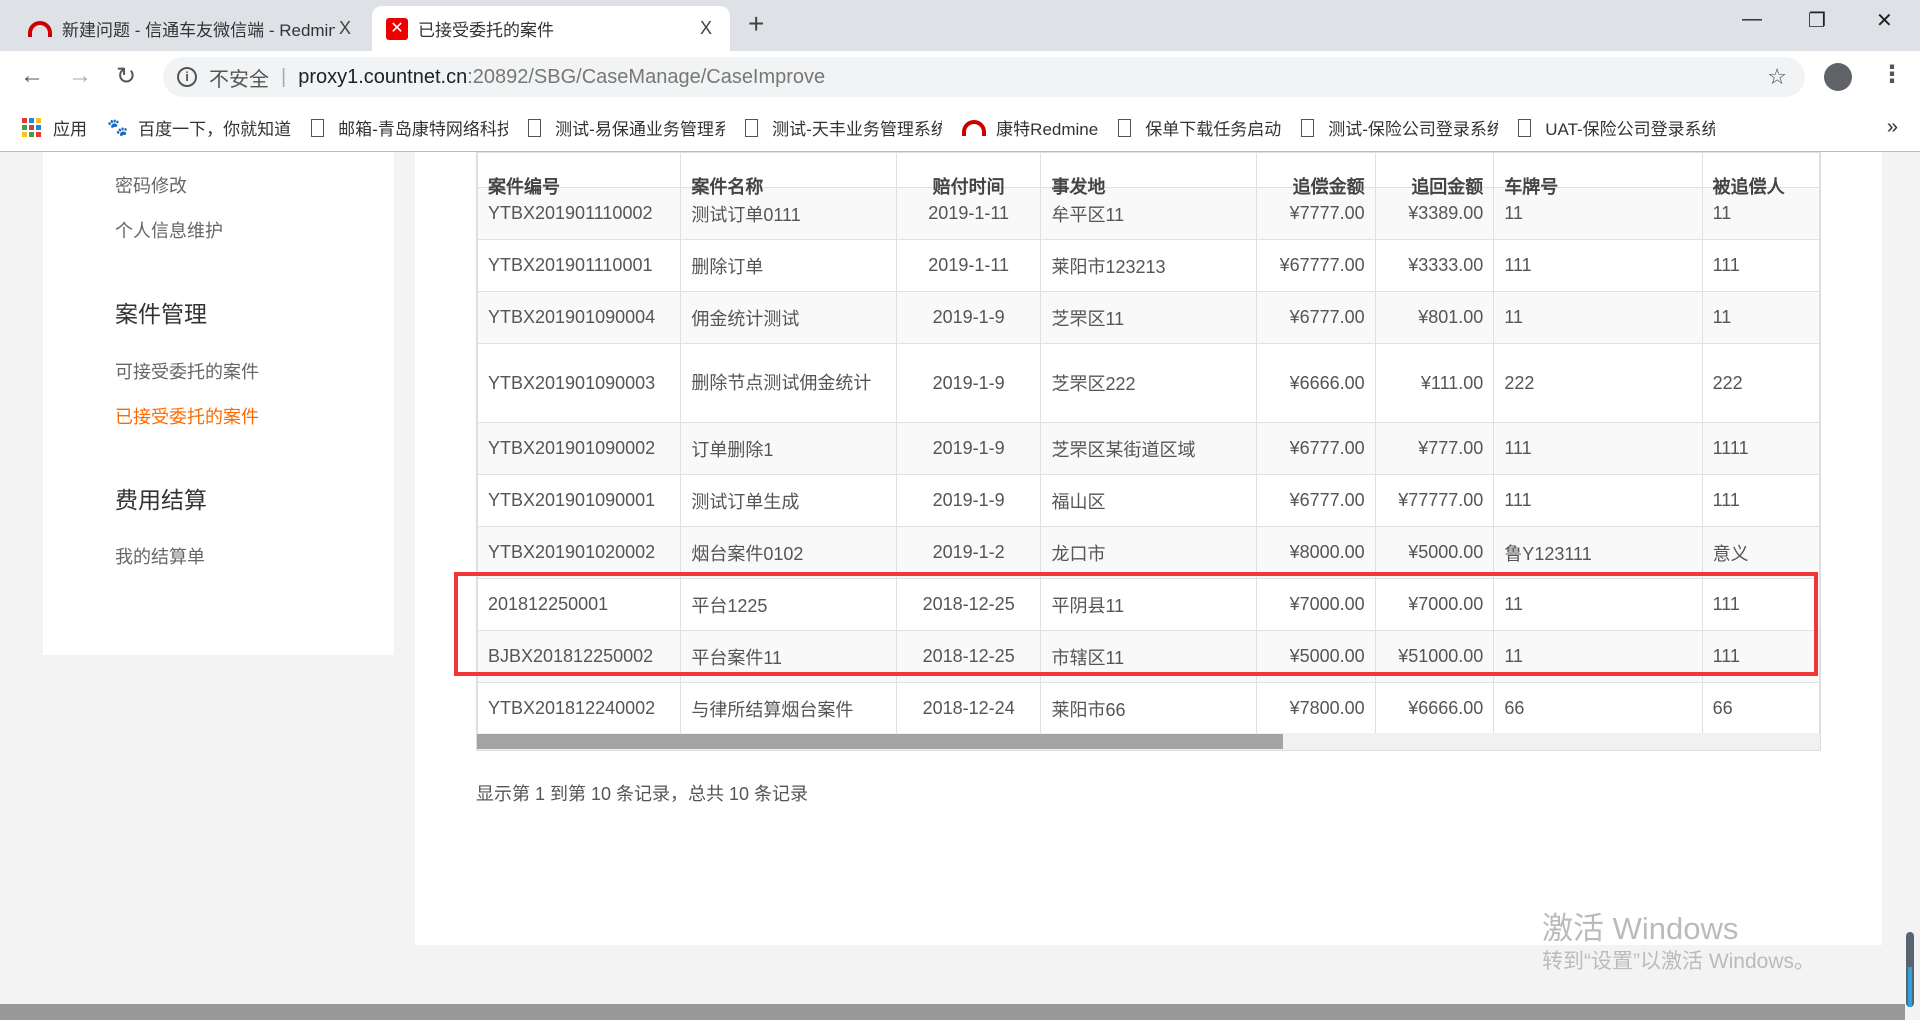 The image size is (1920, 1020). I want to click on bookmark-item: 测试-保险公司登录系统, so click(1399, 127).